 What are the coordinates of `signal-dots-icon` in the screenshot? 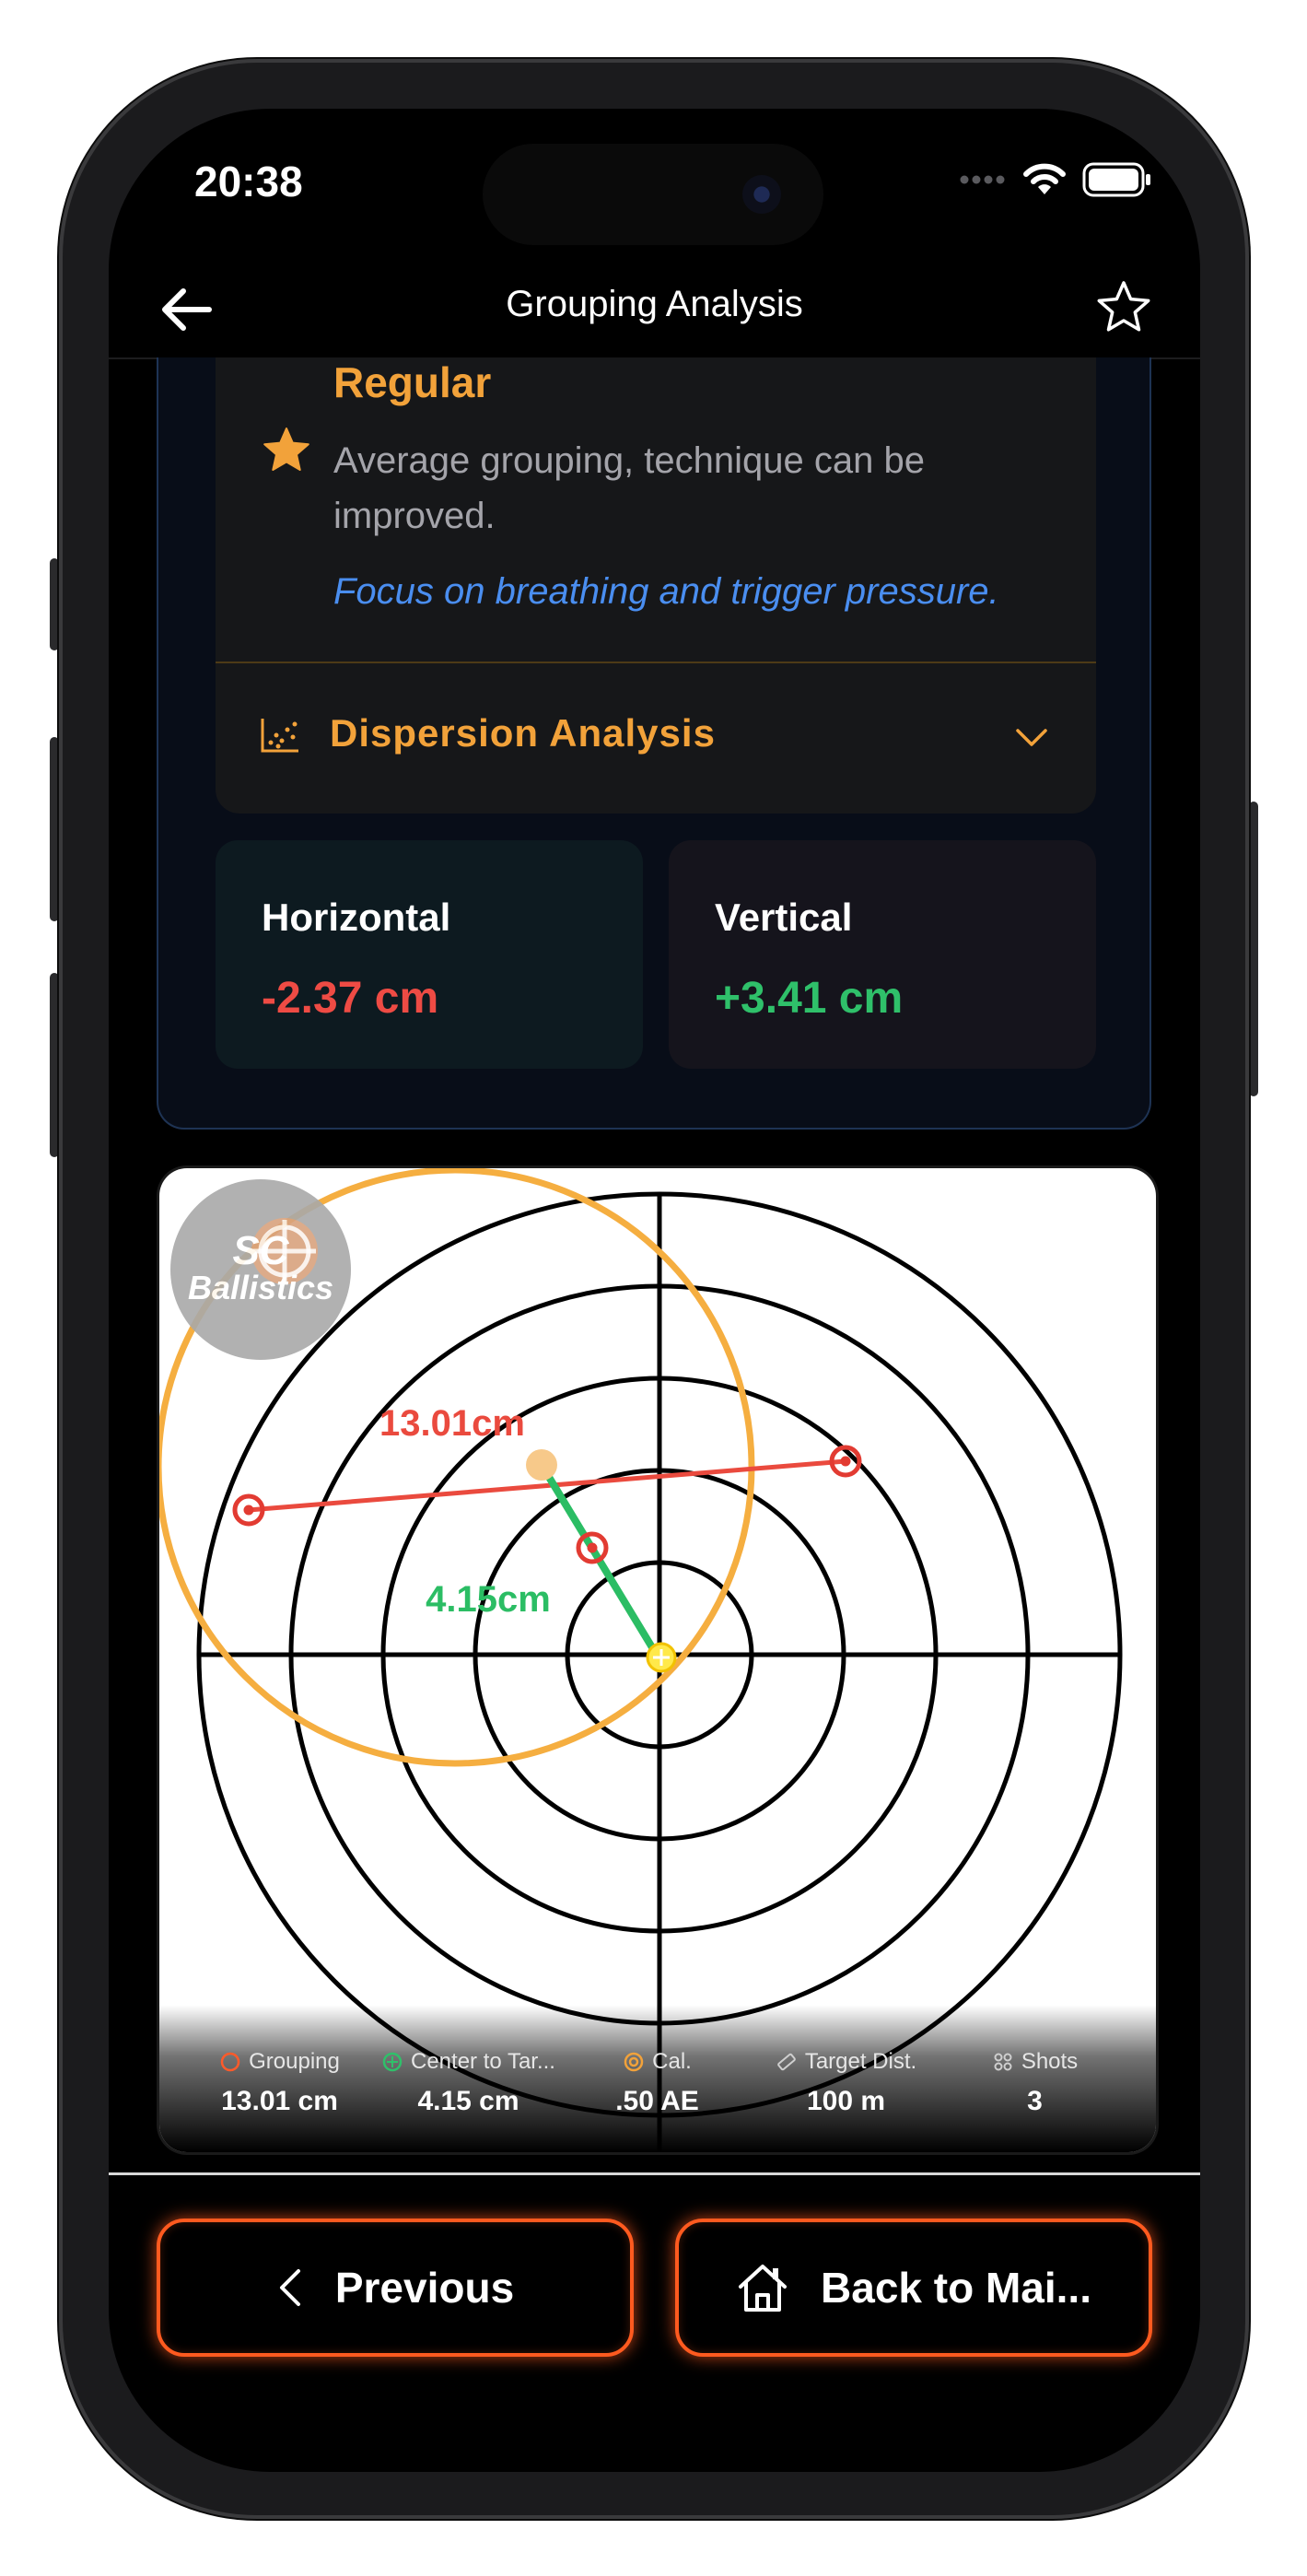 It's located at (983, 179).